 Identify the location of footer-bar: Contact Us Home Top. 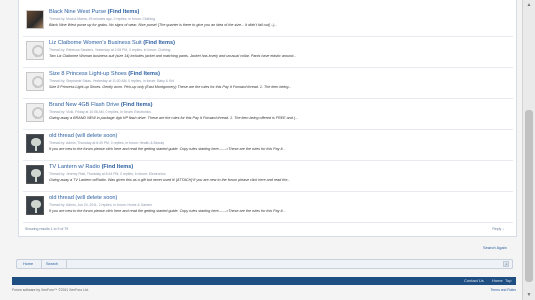
(264, 281).